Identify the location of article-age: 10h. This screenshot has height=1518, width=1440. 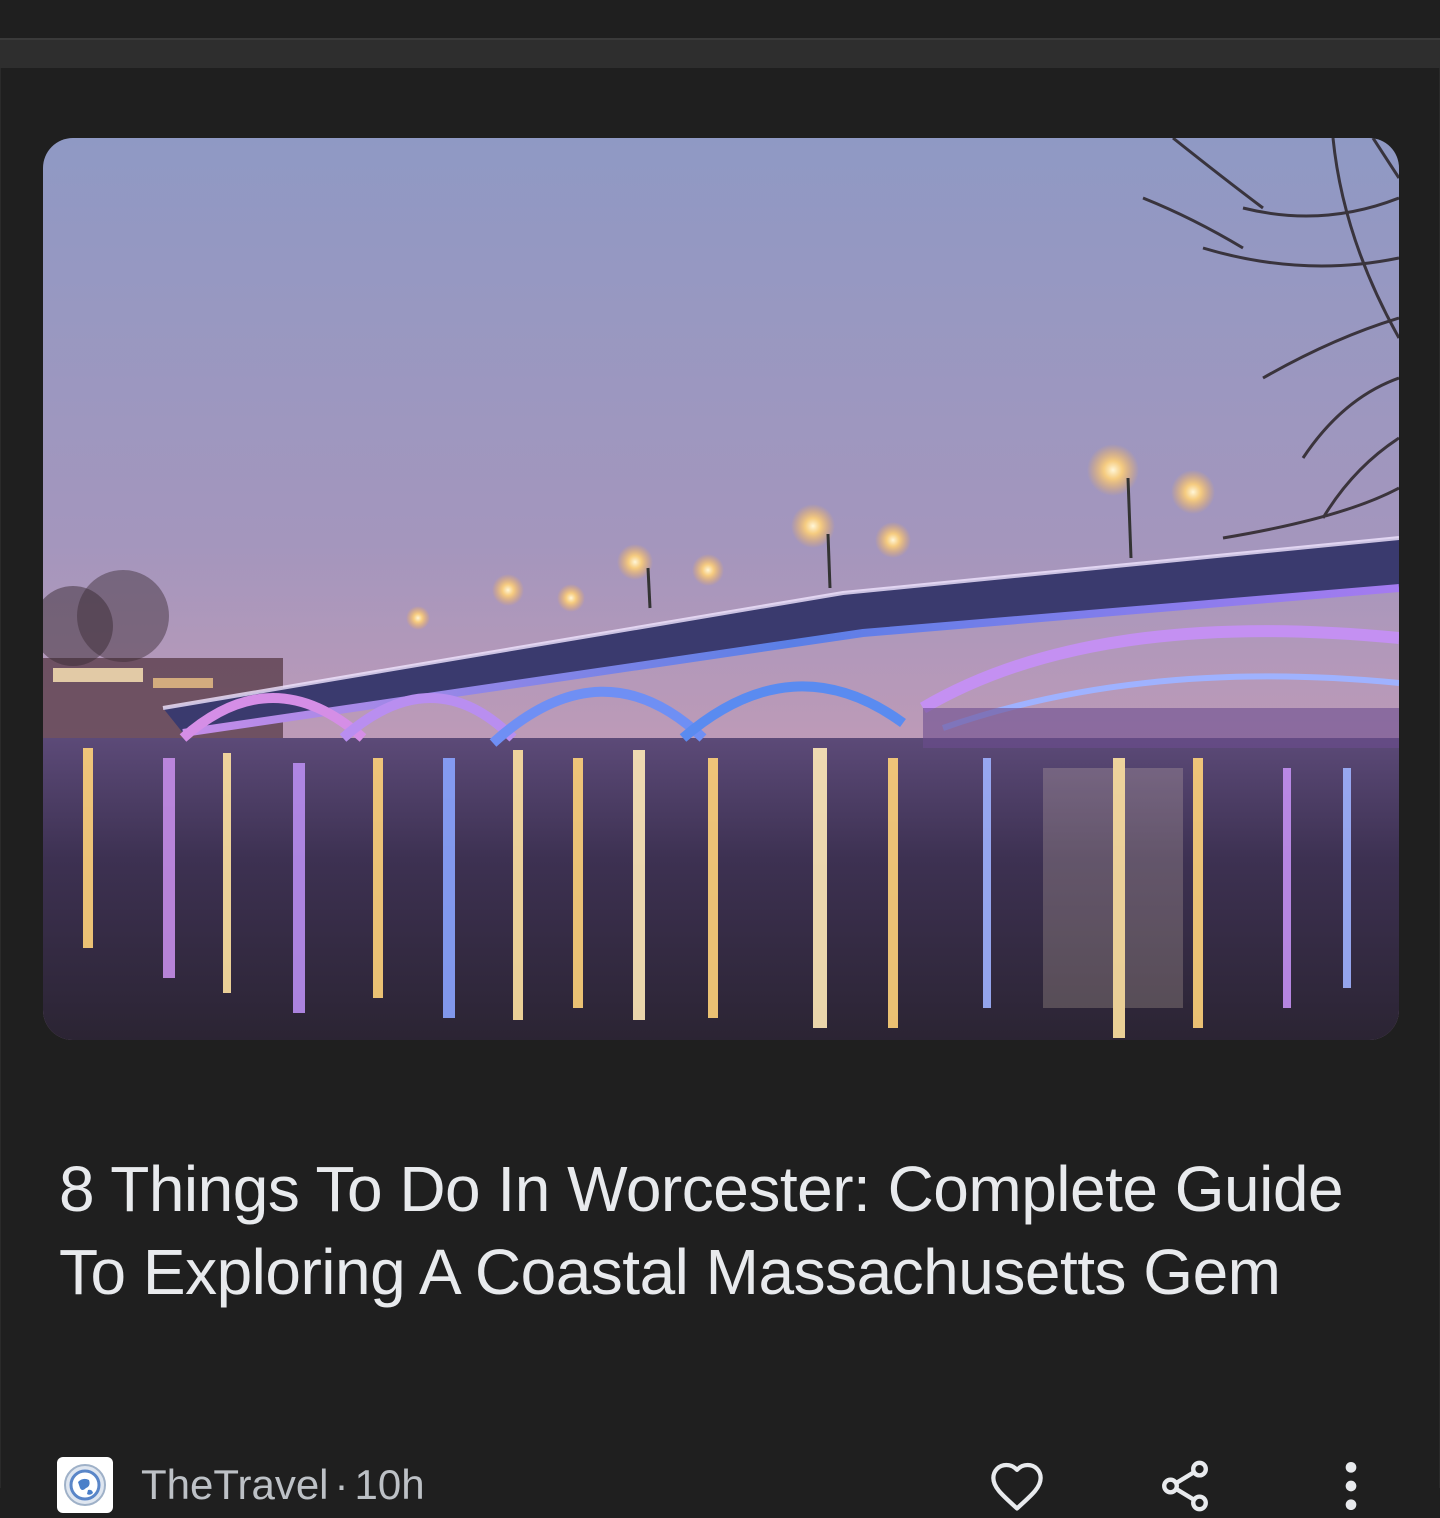
(389, 1484).